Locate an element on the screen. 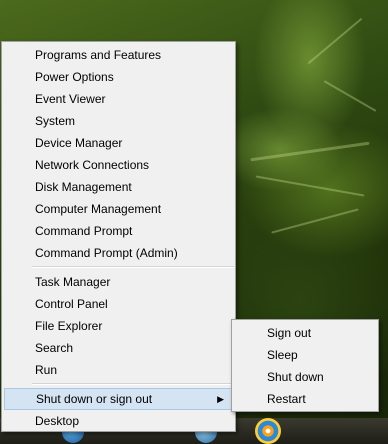 This screenshot has width=388, height=444. menu-item-run: Run is located at coordinates (118, 370).